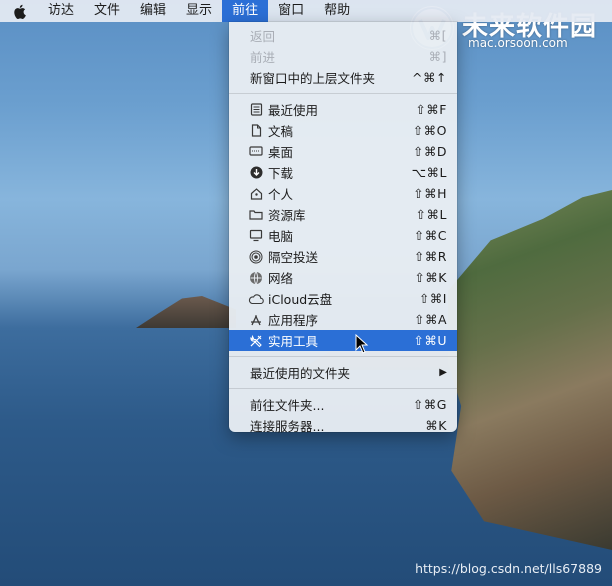 The image size is (612, 586). Describe the element at coordinates (293, 110) in the screenshot. I see `menu-item-label: 最近使用` at that location.